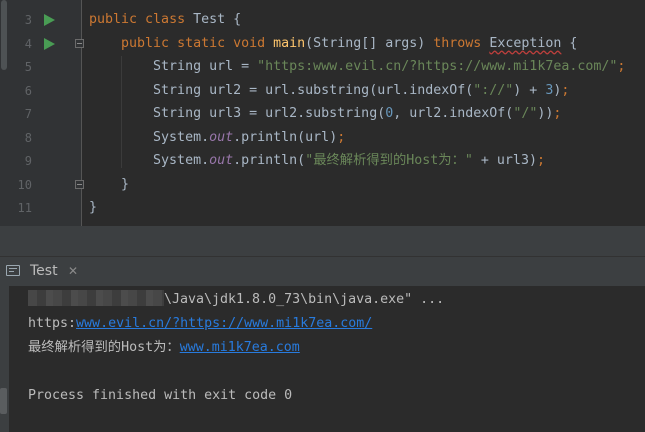 This screenshot has height=432, width=645. Describe the element at coordinates (4, 359) in the screenshot. I see `console-left-bar` at that location.